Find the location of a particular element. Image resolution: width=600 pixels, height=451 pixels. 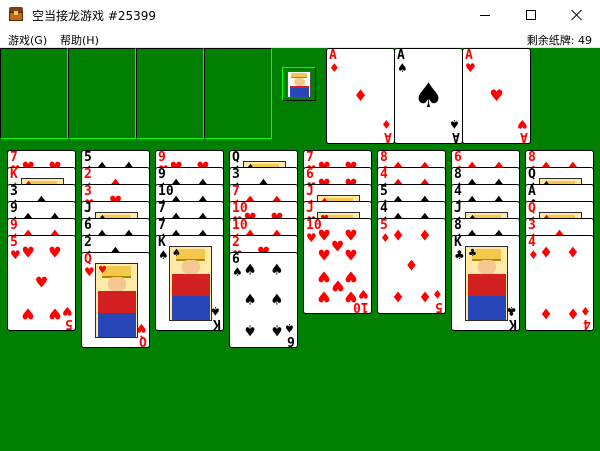

card-suit: ♣ is located at coordinates (459, 255).